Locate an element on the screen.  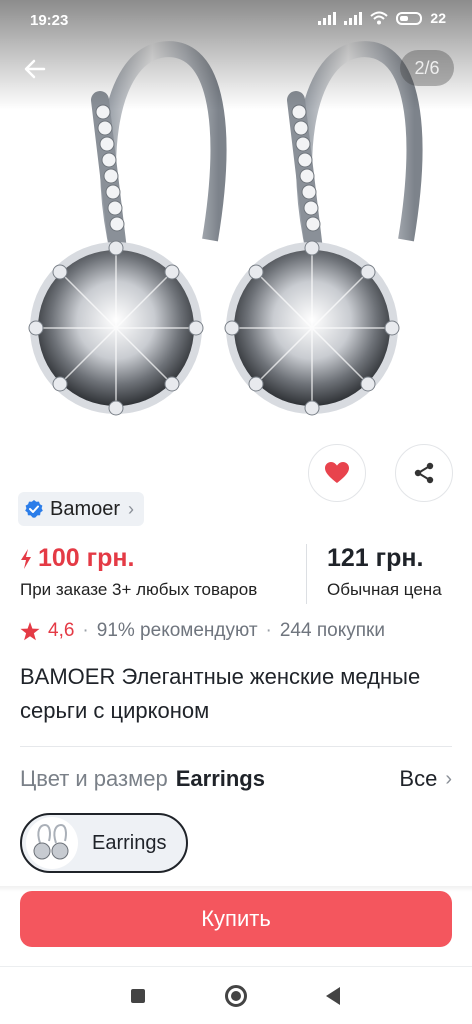
variant-selected-value: Earrings is located at coordinates (220, 778).